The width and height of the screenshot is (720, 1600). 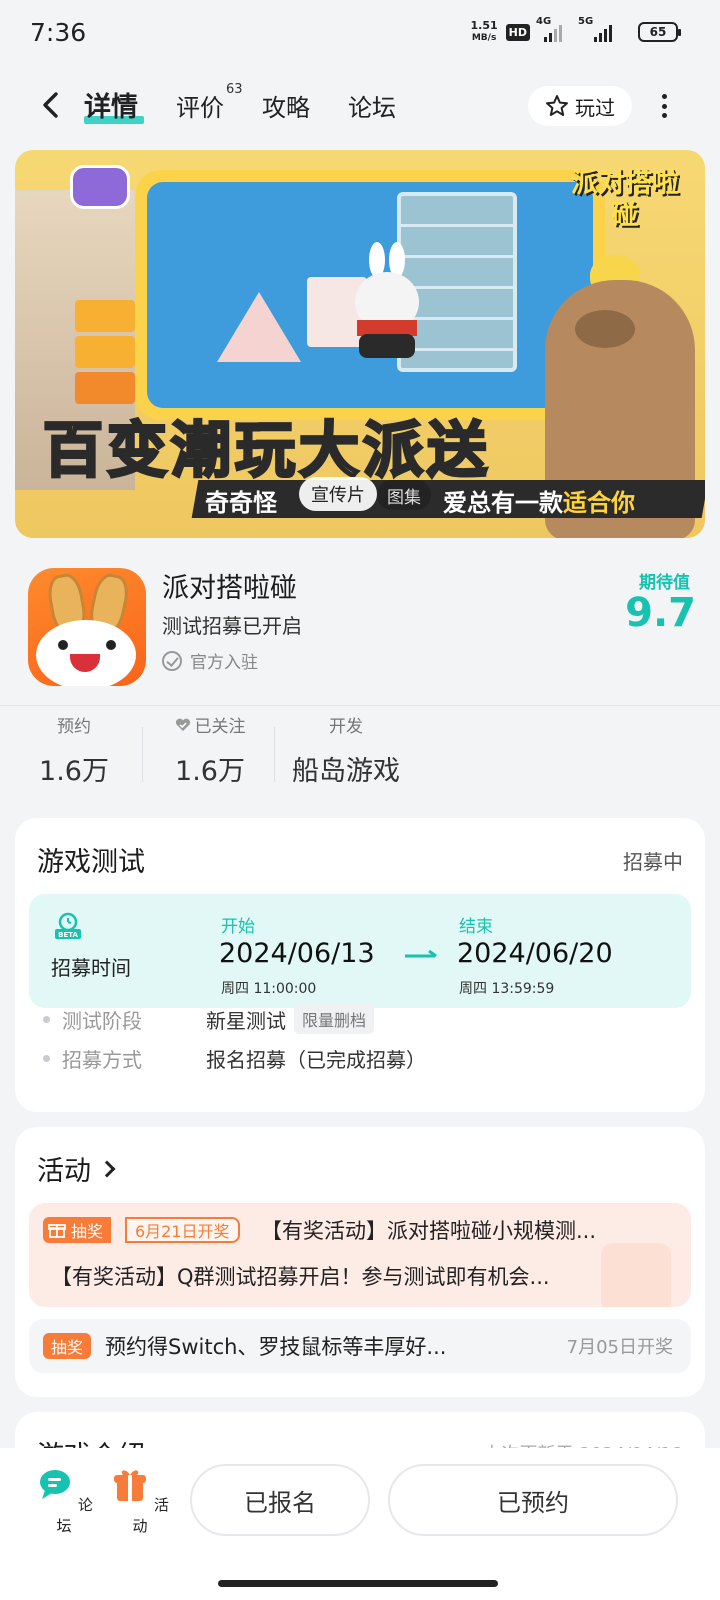 I want to click on net-speed-value: 1.51, so click(x=484, y=25).